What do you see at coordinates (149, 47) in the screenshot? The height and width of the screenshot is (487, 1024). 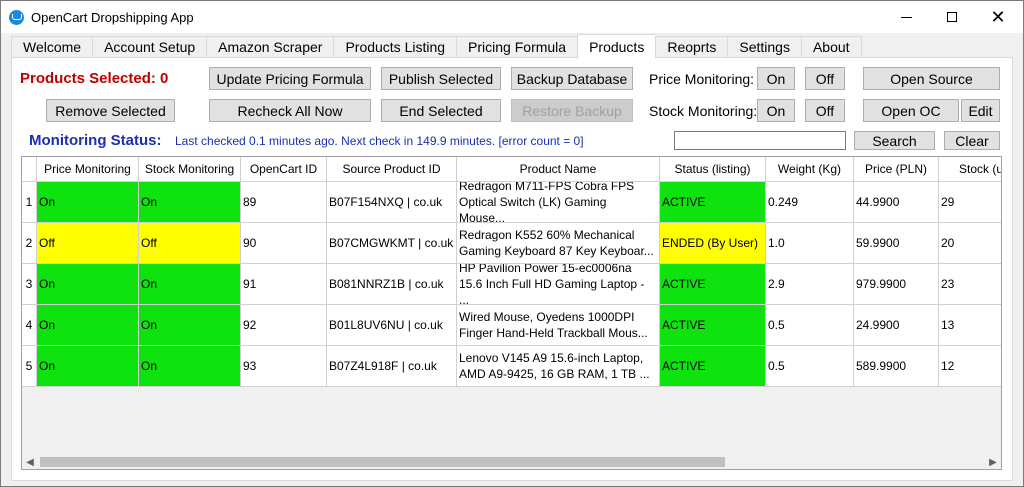 I see `tab-account-setup: Account Setup` at bounding box center [149, 47].